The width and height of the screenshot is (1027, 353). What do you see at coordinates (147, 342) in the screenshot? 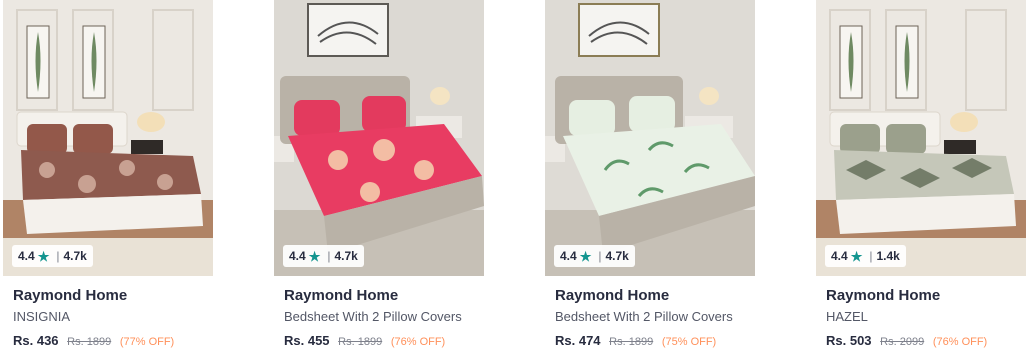
I see `discount-label: (77% OFF)` at bounding box center [147, 342].